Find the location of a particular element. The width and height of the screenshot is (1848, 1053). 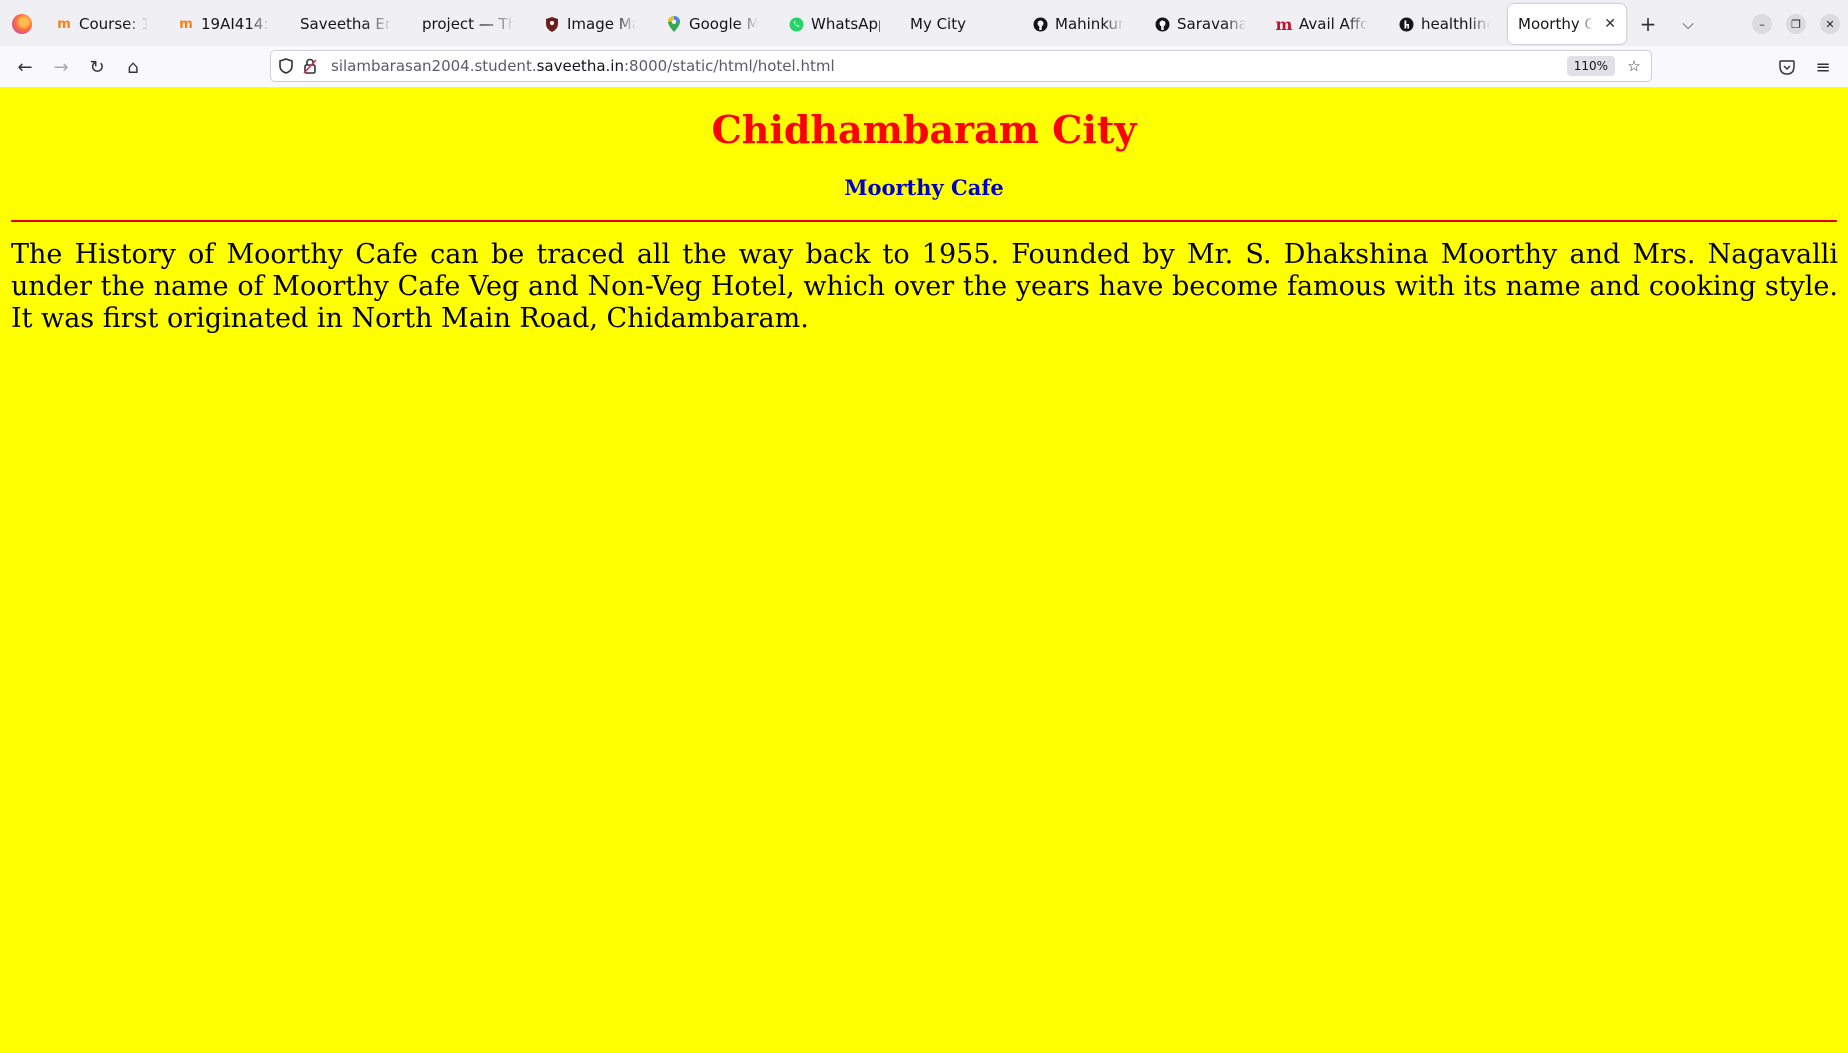

tab-saveetha: Saveetha Engin is located at coordinates (346, 24).